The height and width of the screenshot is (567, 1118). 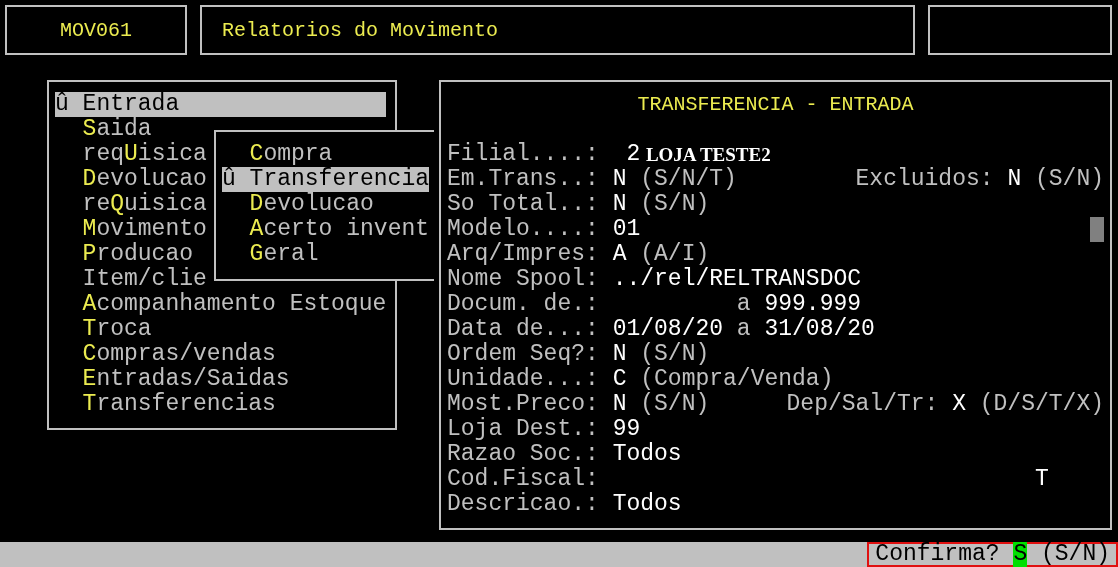 What do you see at coordinates (1041, 404) in the screenshot?
I see `field-hint: (D/S/T/X)` at bounding box center [1041, 404].